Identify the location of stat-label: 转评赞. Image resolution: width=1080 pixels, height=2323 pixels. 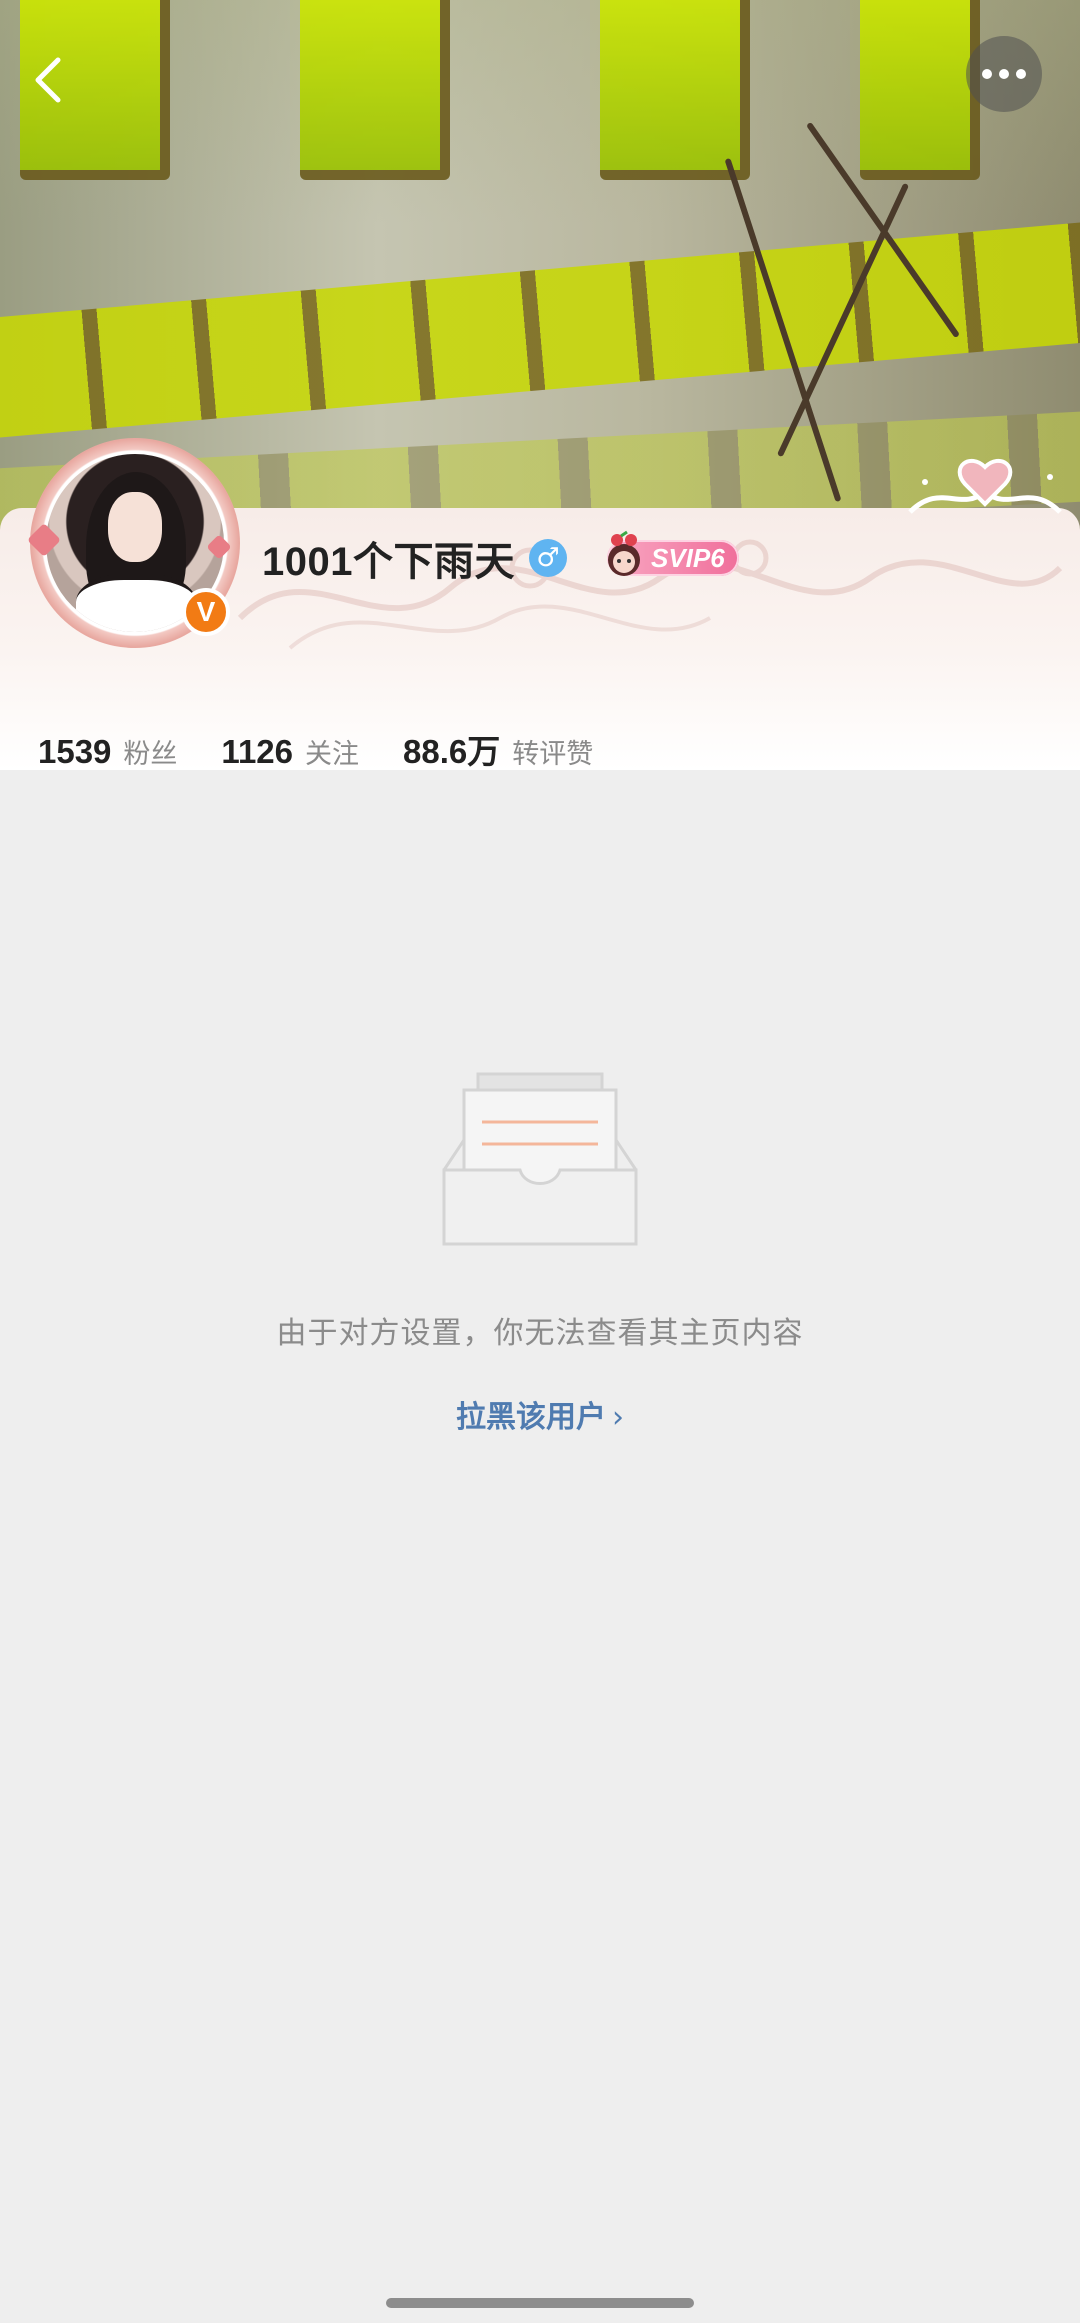
(553, 754).